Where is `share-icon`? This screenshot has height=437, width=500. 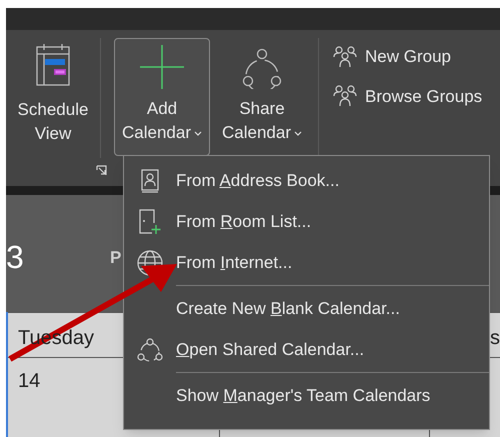 share-icon is located at coordinates (150, 350).